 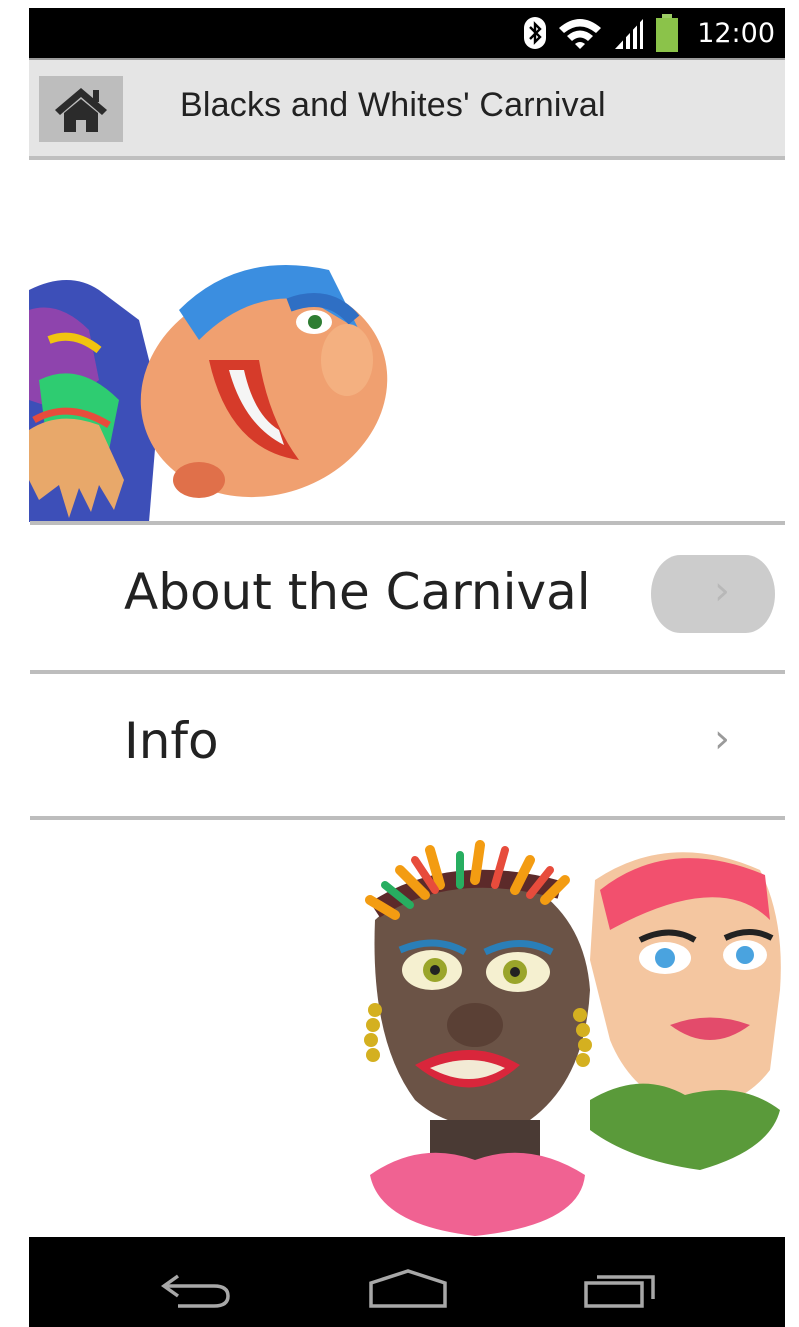 What do you see at coordinates (357, 592) in the screenshot?
I see `menu-item-label: About the Carnival` at bounding box center [357, 592].